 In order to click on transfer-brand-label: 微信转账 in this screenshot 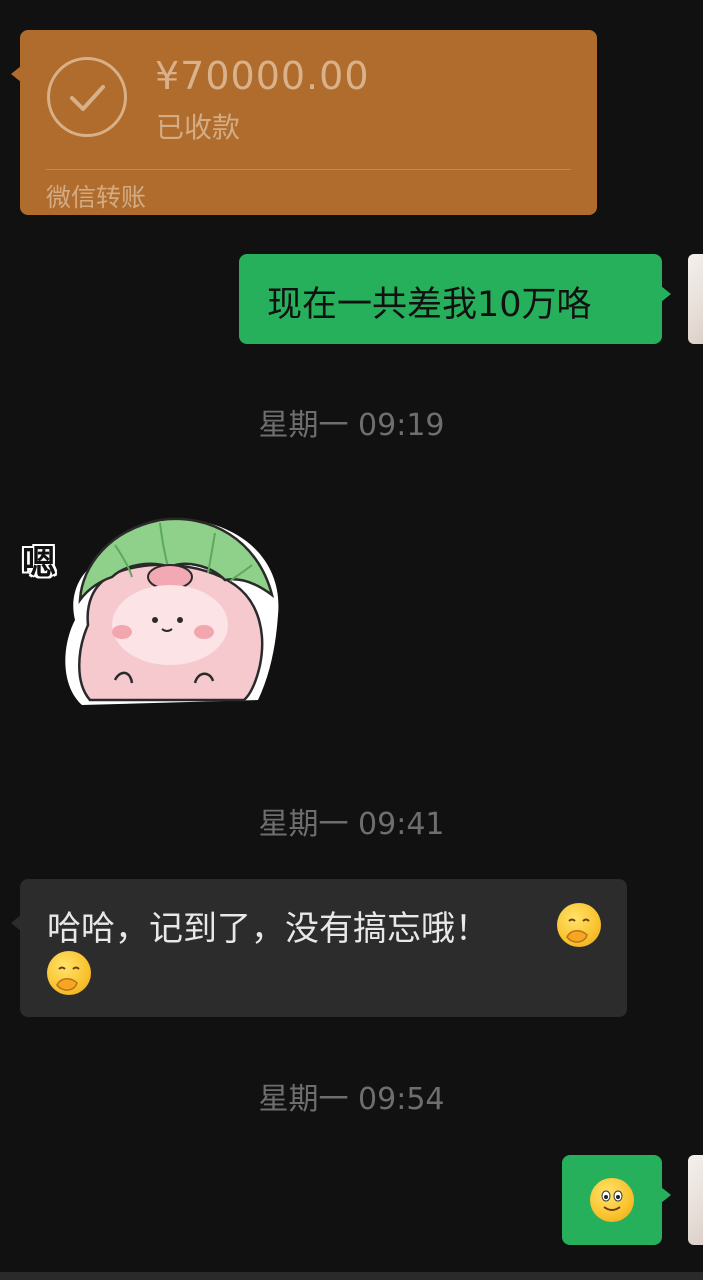, I will do `click(96, 197)`.